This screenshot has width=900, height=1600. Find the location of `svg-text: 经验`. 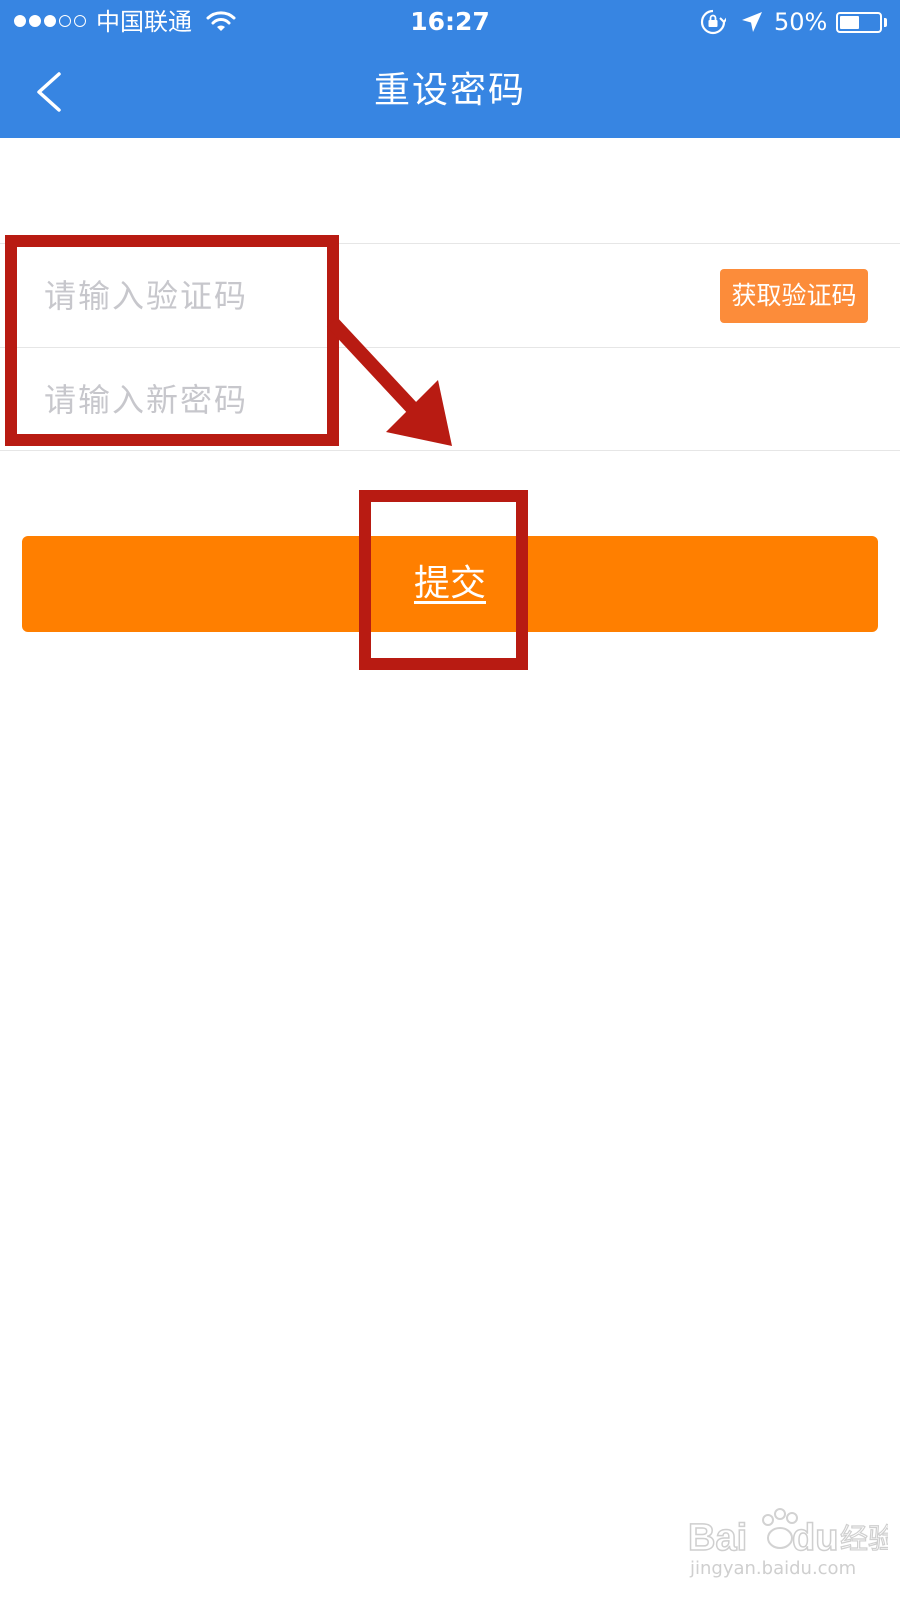

svg-text: 经验 is located at coordinates (864, 1538).